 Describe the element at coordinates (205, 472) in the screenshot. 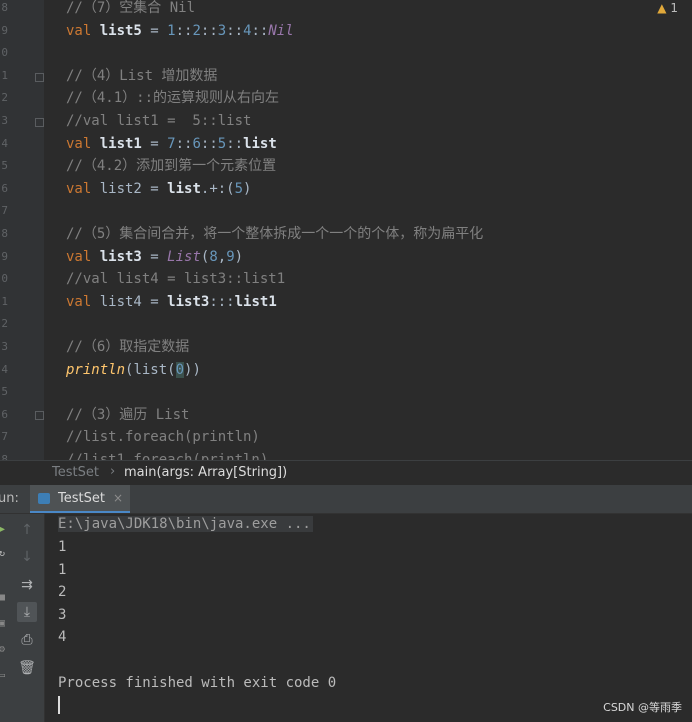

I see `breadcrumb-method: main(args: Array[String])` at that location.